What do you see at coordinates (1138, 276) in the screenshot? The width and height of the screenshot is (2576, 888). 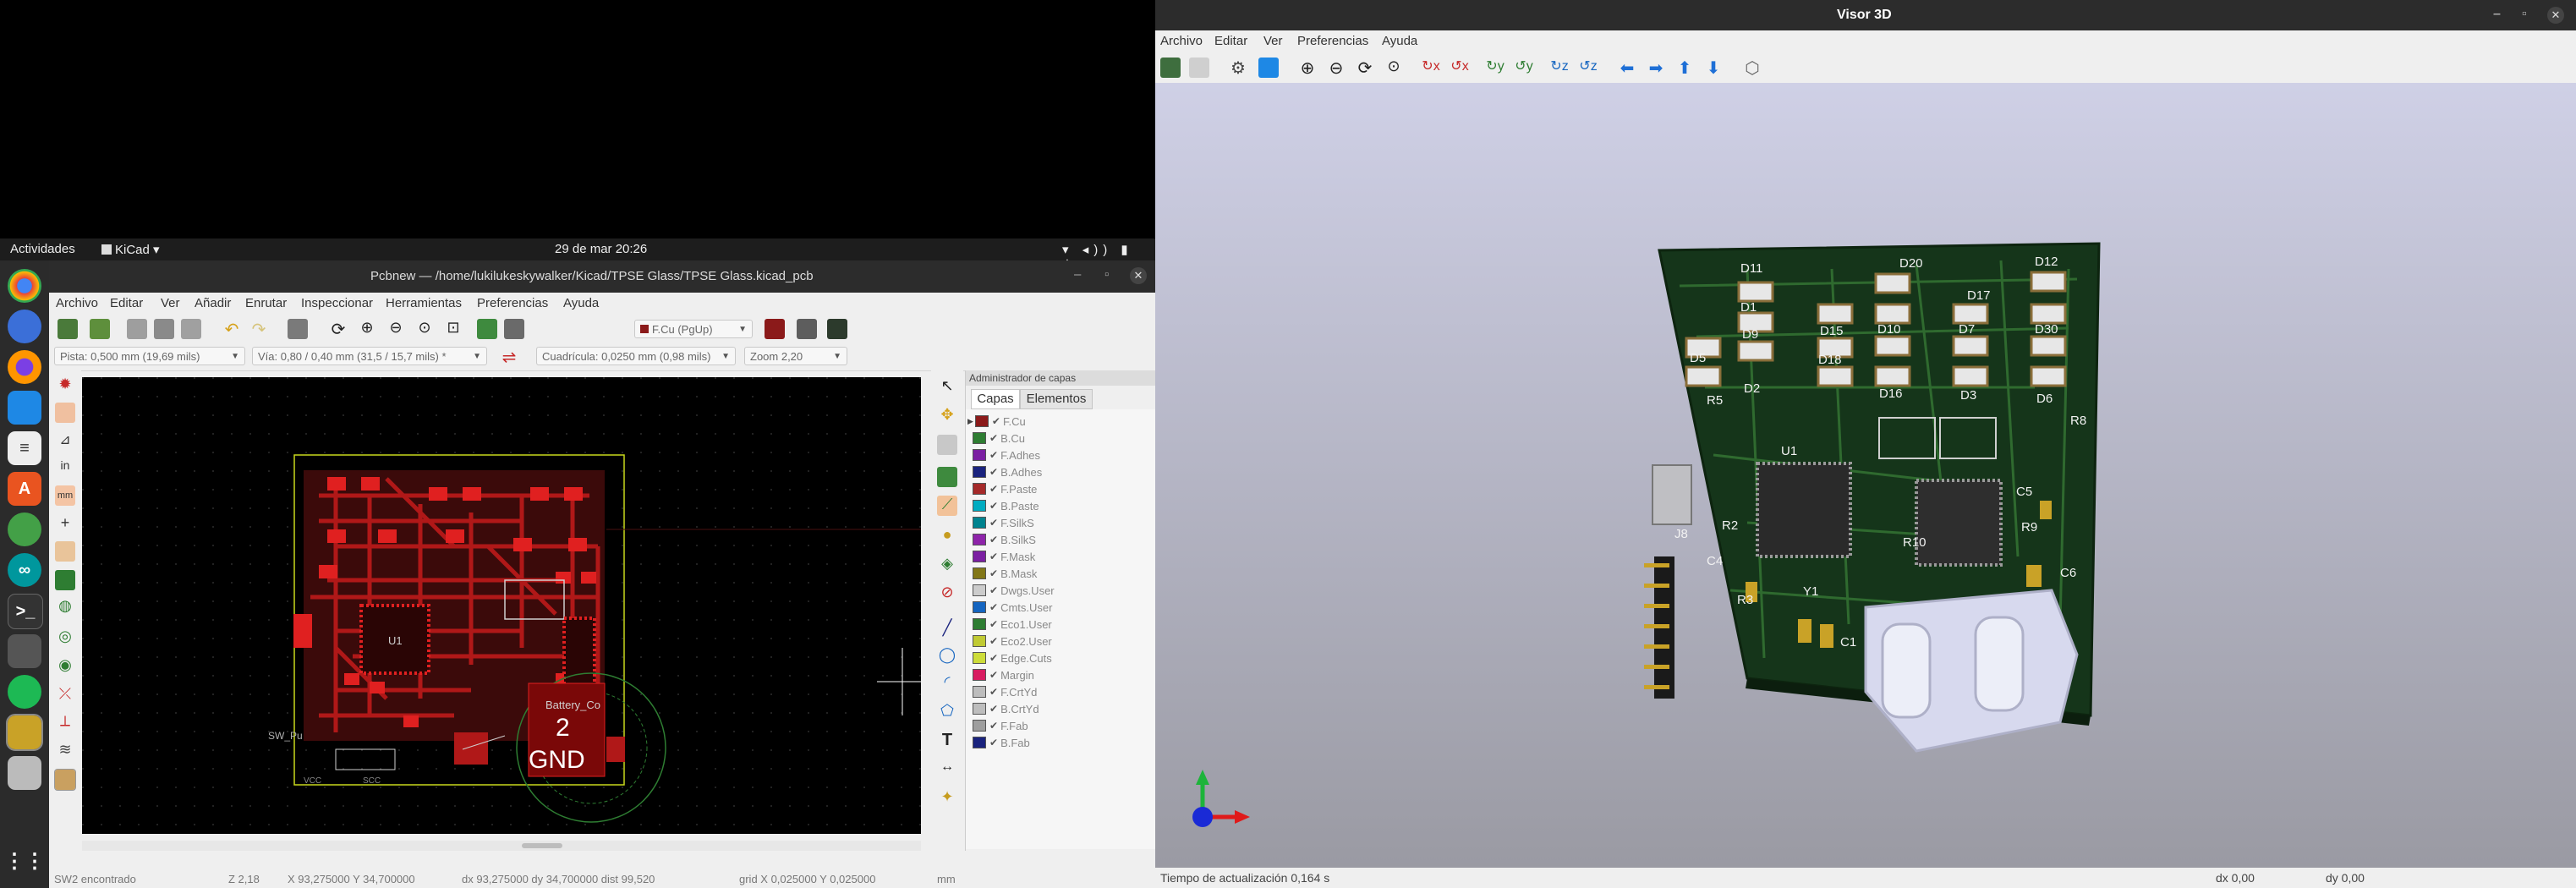 I see `close-icon: ✕` at bounding box center [1138, 276].